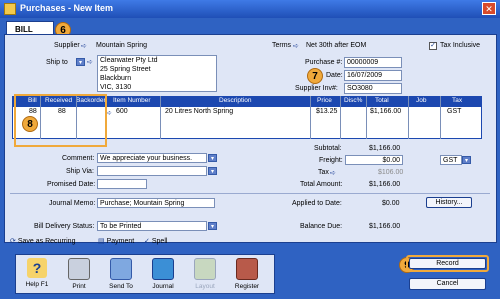  Describe the element at coordinates (122, 111) in the screenshot. I see `cell-item-number: 600` at that location.